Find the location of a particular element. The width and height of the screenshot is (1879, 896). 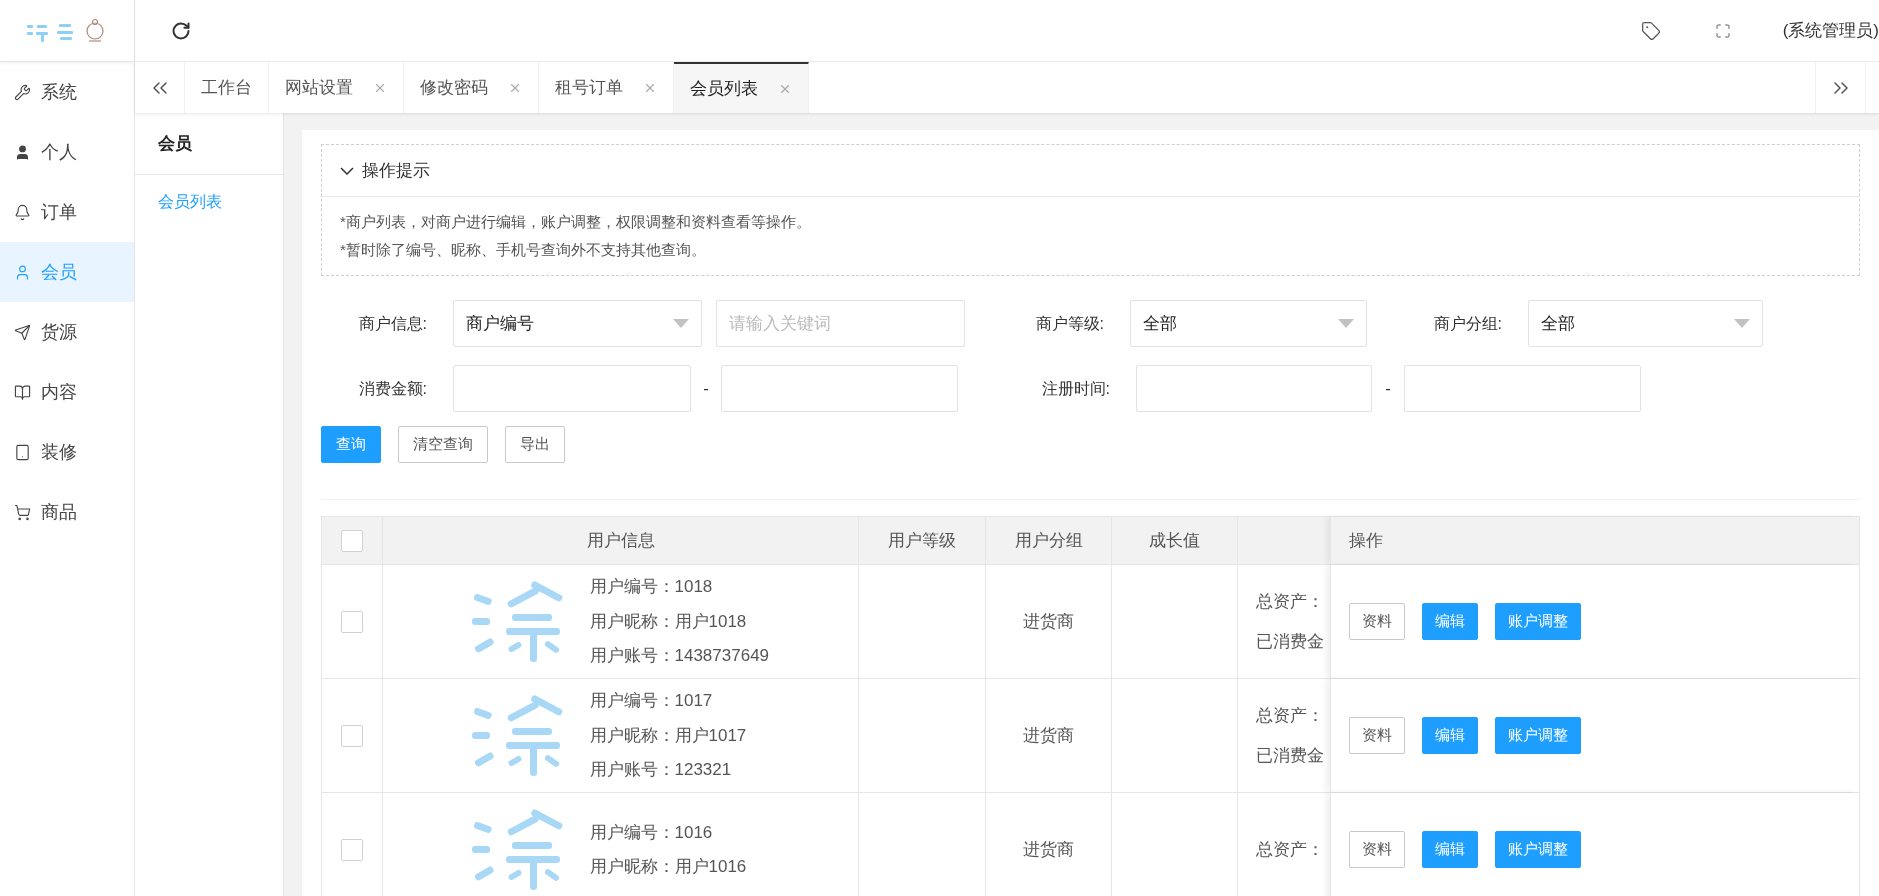

sidebar-item: 装修 is located at coordinates (67, 452).